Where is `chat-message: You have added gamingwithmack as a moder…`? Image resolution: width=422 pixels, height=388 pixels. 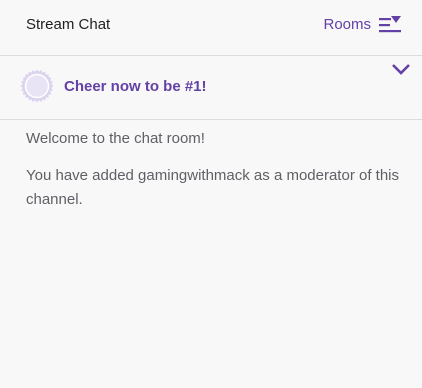 chat-message: You have added gamingwithmack as a moder… is located at coordinates (213, 187).